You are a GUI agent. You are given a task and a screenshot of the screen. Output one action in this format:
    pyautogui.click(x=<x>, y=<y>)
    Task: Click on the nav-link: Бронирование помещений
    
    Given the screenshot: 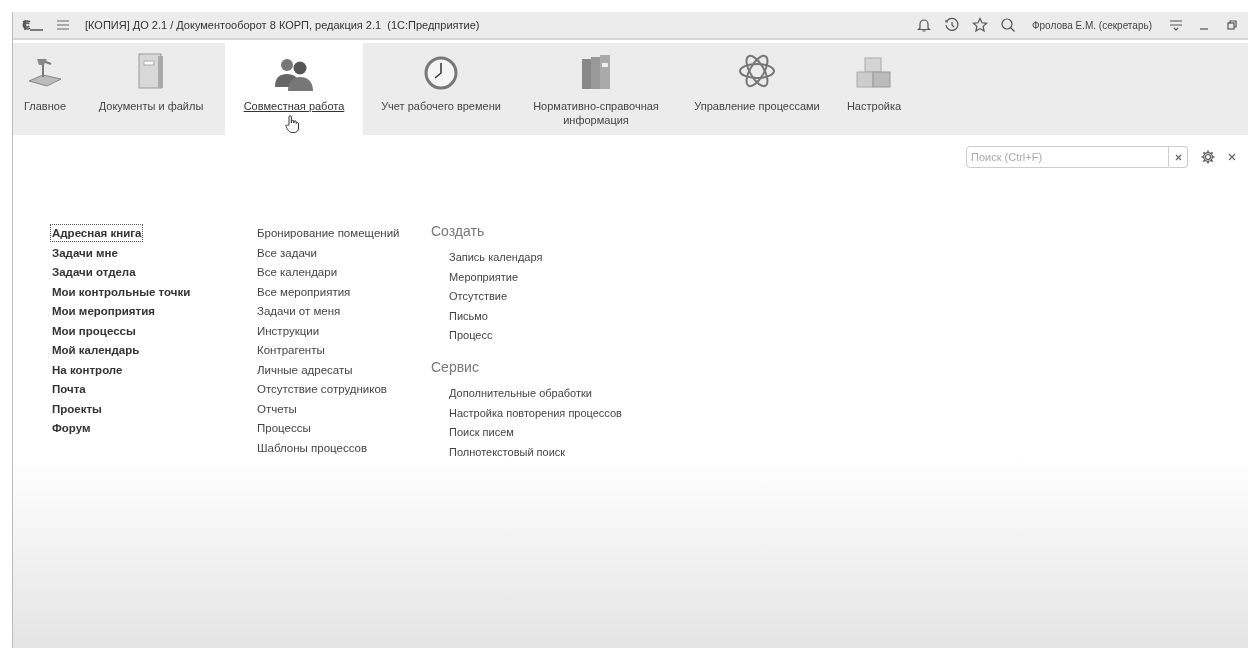 What is the action you would take?
    pyautogui.click(x=328, y=233)
    